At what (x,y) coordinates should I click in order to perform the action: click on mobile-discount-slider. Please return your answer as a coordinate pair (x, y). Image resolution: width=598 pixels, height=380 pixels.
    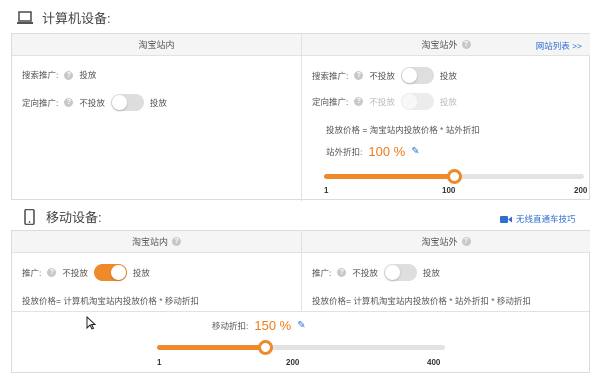
    Looking at the image, I should click on (301, 347).